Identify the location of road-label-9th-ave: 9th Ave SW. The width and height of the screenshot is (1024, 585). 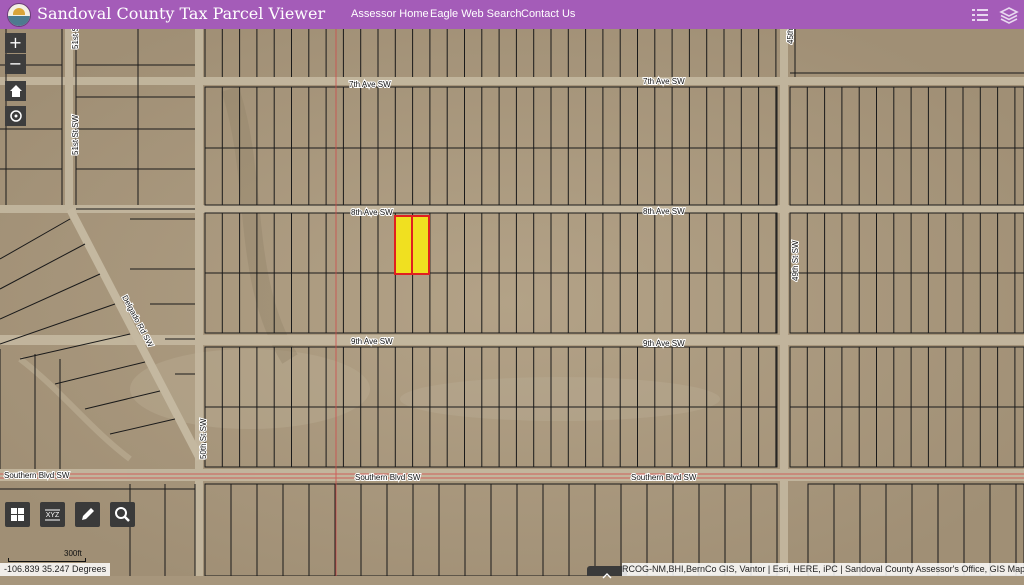
(372, 341).